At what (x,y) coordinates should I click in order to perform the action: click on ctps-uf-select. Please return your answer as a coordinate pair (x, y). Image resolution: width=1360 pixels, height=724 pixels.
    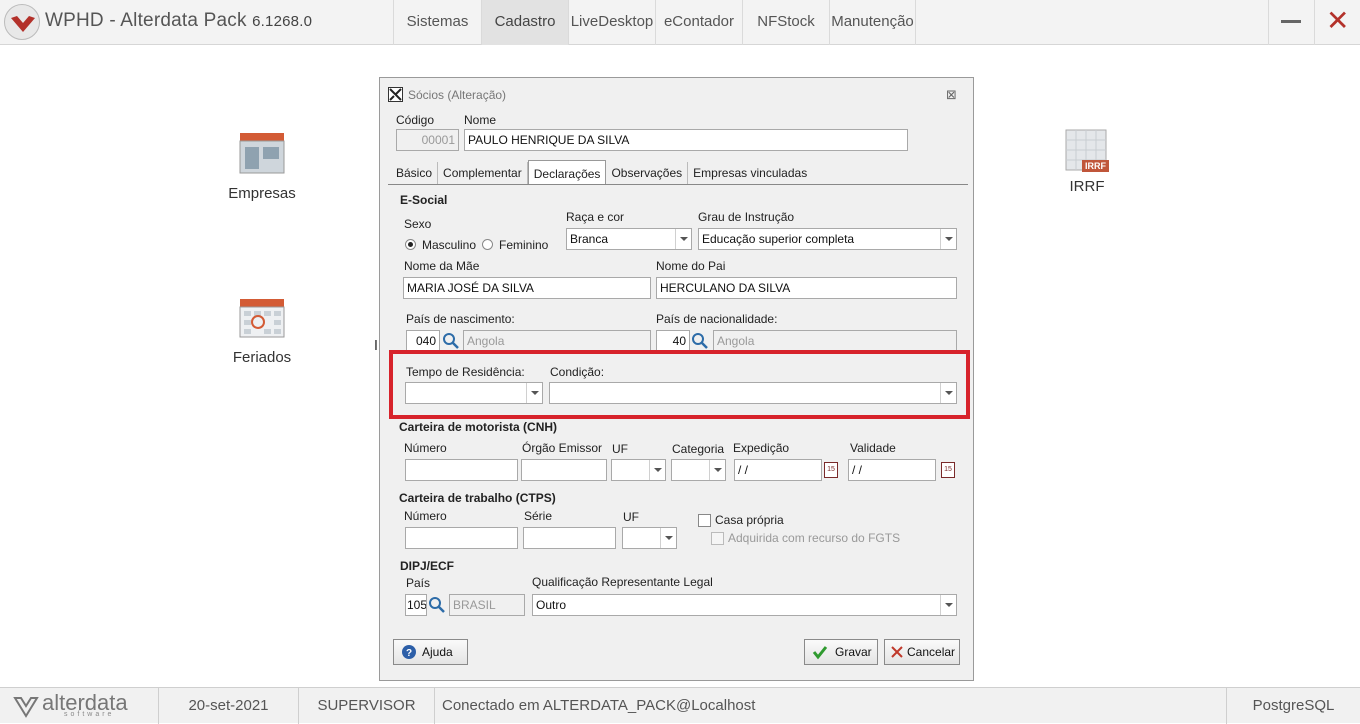
    Looking at the image, I should click on (649, 538).